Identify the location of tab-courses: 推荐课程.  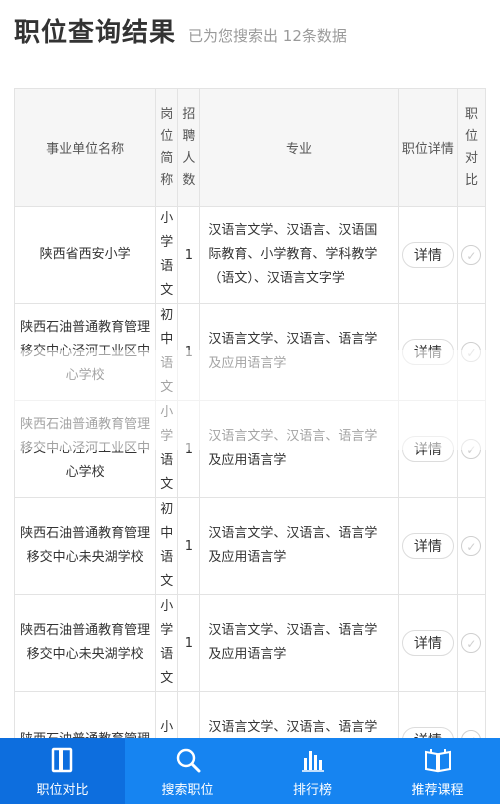
(437, 771).